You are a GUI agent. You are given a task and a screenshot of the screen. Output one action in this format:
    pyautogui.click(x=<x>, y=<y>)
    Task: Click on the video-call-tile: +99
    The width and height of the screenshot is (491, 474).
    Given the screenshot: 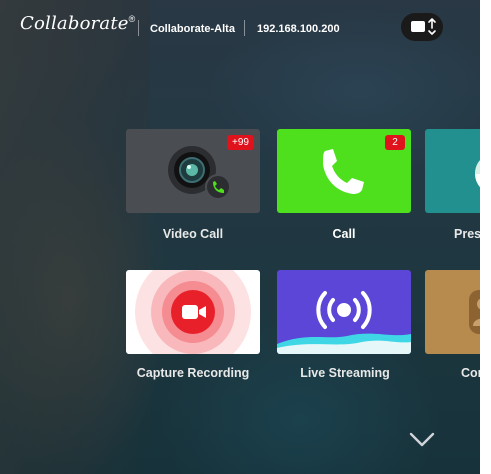 What is the action you would take?
    pyautogui.click(x=193, y=171)
    